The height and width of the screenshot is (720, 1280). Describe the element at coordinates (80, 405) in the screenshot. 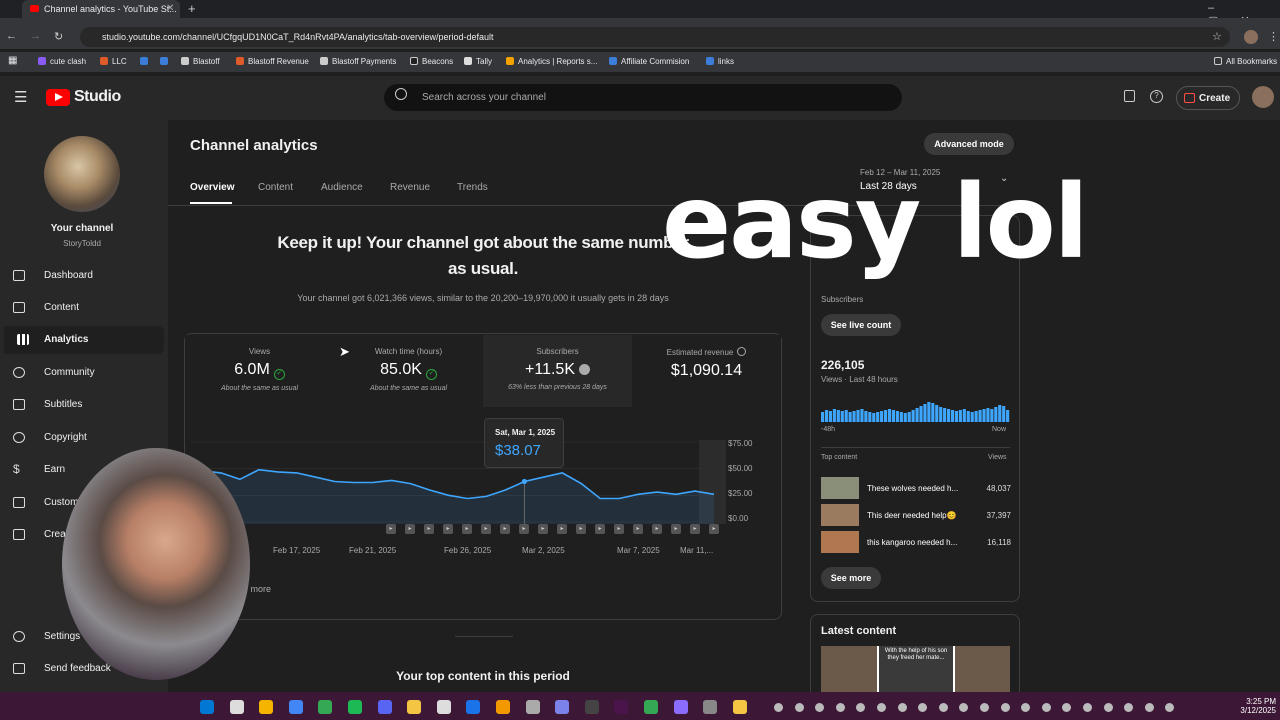

I see `sidebar-item-subtitles: Subtitles` at that location.